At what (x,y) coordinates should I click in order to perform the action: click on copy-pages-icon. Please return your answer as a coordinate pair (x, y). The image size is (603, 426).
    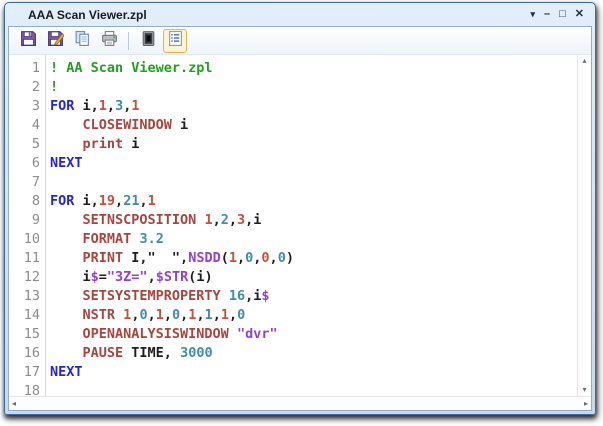
    Looking at the image, I should click on (82, 41).